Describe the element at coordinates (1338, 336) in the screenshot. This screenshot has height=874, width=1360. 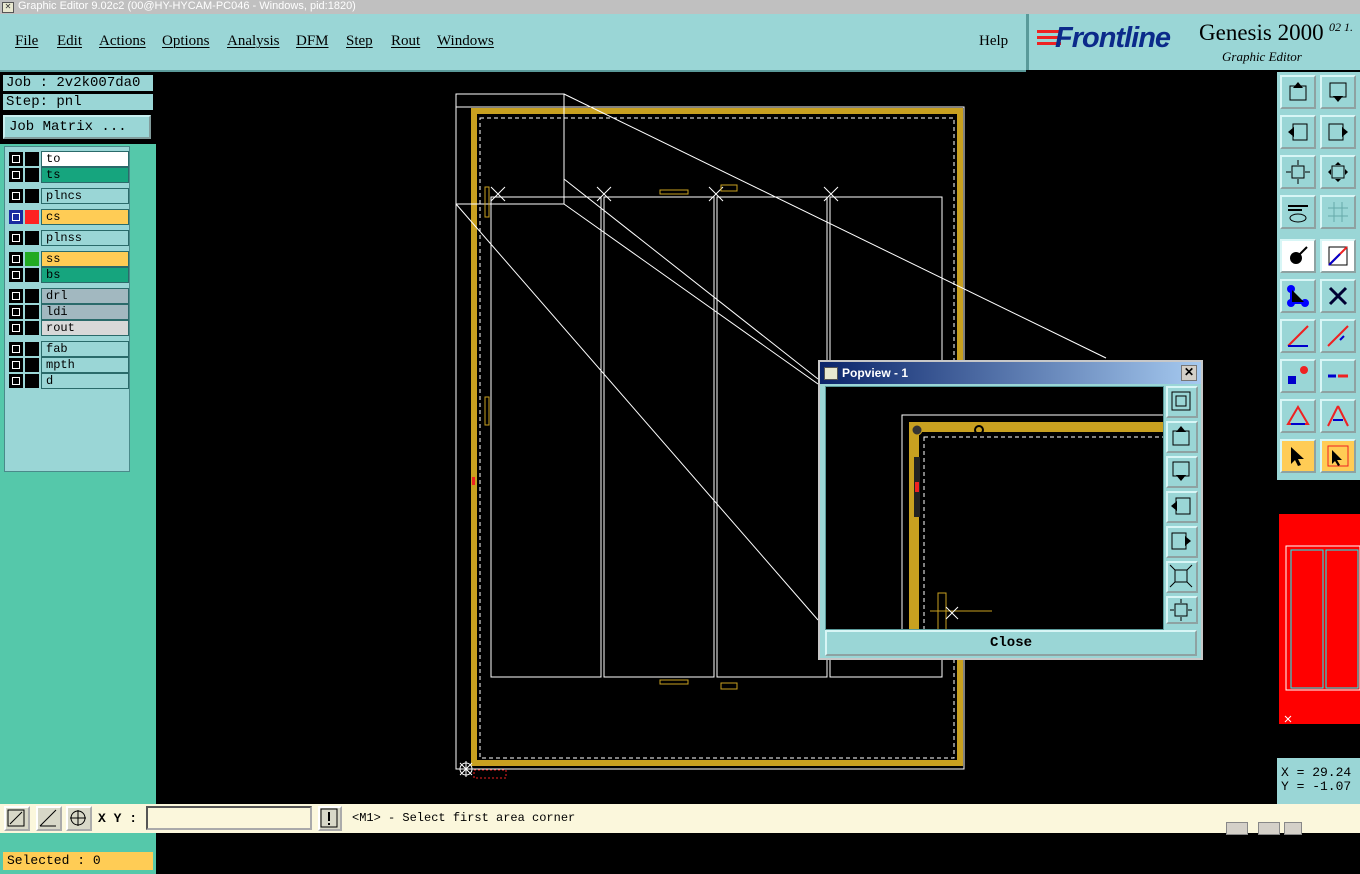
I see `line-right-icon` at that location.